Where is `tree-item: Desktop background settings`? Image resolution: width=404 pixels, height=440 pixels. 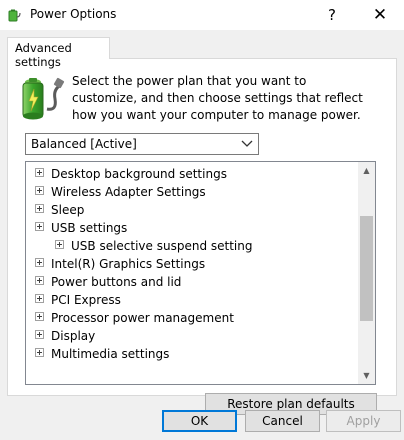 tree-item: Desktop background settings is located at coordinates (192, 174).